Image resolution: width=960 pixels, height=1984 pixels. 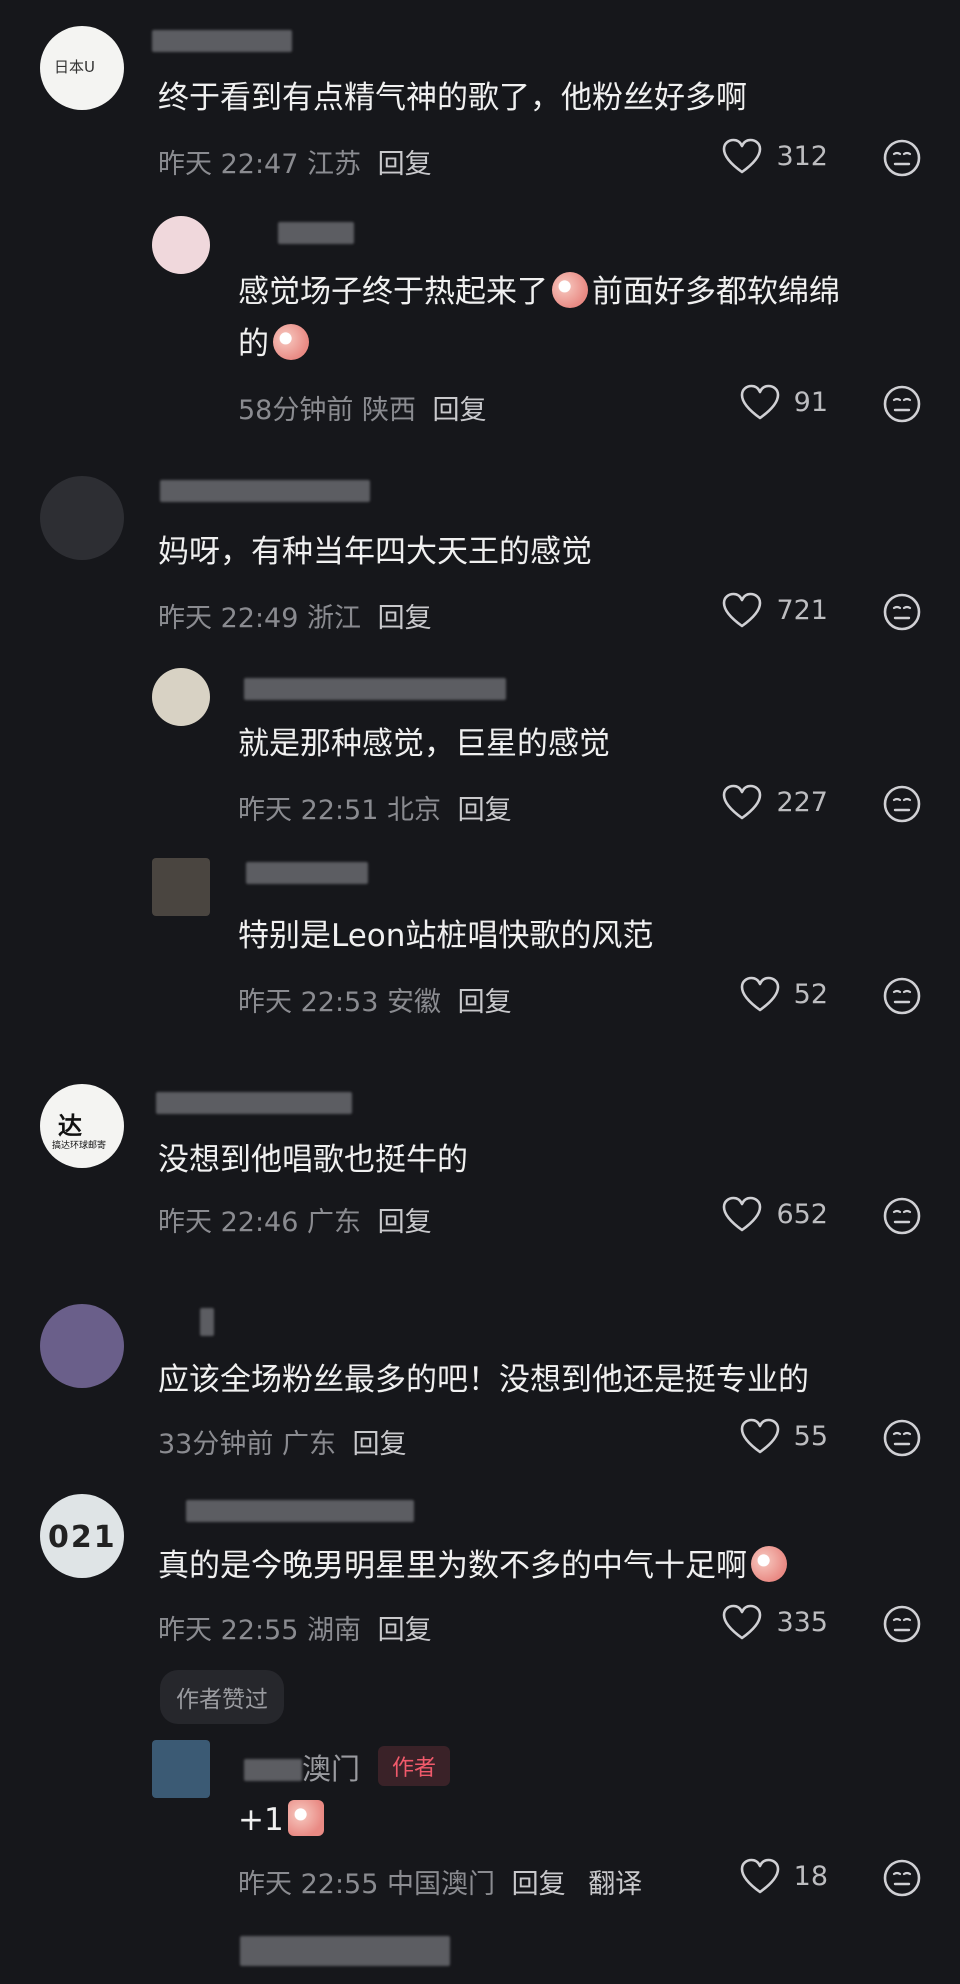 I want to click on comment-meta: 昨天 22:53 安徽 回复, so click(x=375, y=999).